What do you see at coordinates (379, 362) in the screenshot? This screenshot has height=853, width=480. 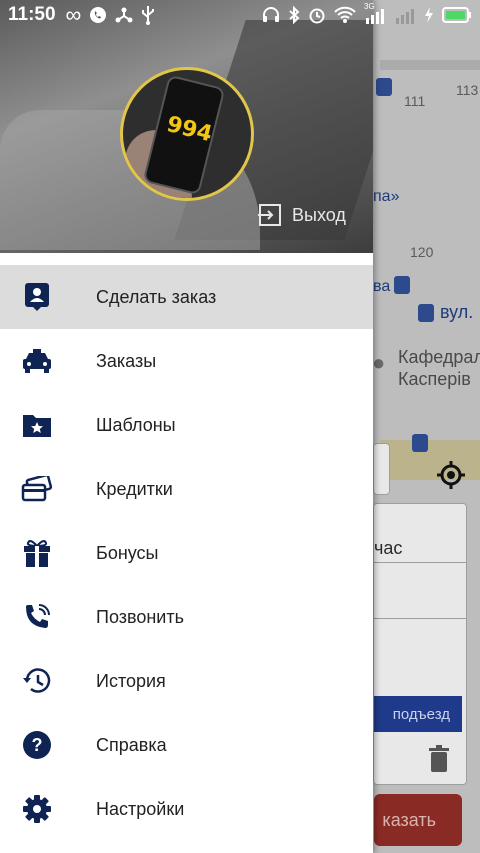 I see `map-pin-icon: ●` at bounding box center [379, 362].